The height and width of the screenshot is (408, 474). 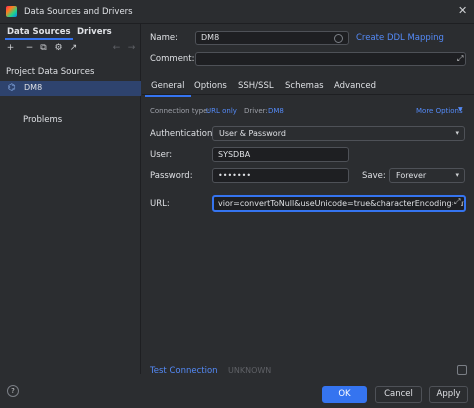 What do you see at coordinates (460, 109) in the screenshot?
I see `chevron-down-icon: ▼` at bounding box center [460, 109].